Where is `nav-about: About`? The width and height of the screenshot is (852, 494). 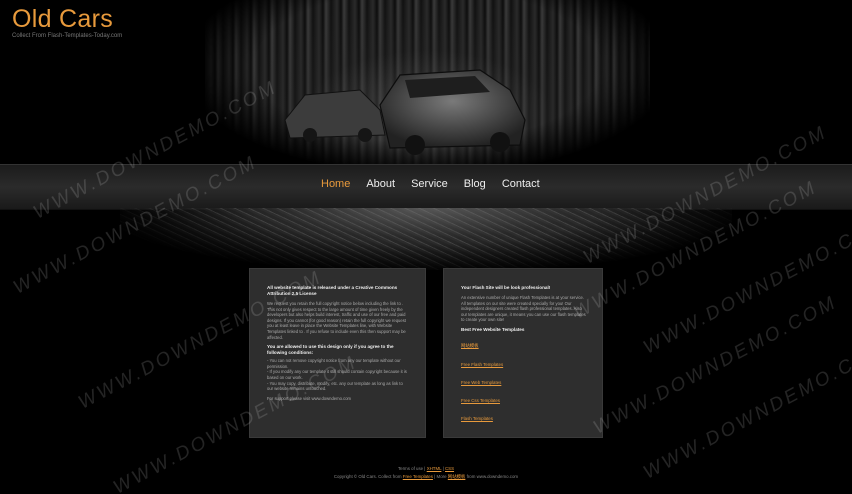 nav-about: About is located at coordinates (380, 184).